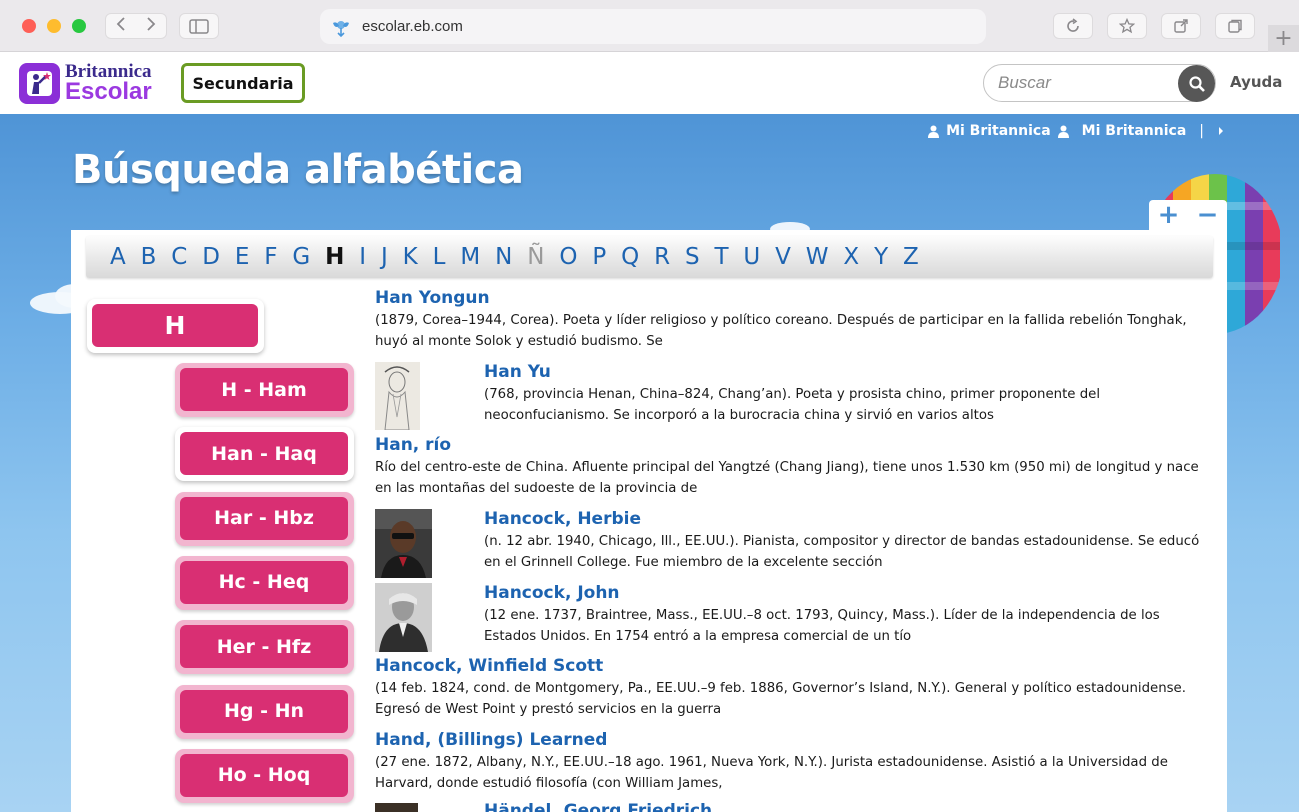 This screenshot has height=812, width=1299. What do you see at coordinates (536, 256) in the screenshot?
I see `alphabet-letter-ñ: Ñ` at bounding box center [536, 256].